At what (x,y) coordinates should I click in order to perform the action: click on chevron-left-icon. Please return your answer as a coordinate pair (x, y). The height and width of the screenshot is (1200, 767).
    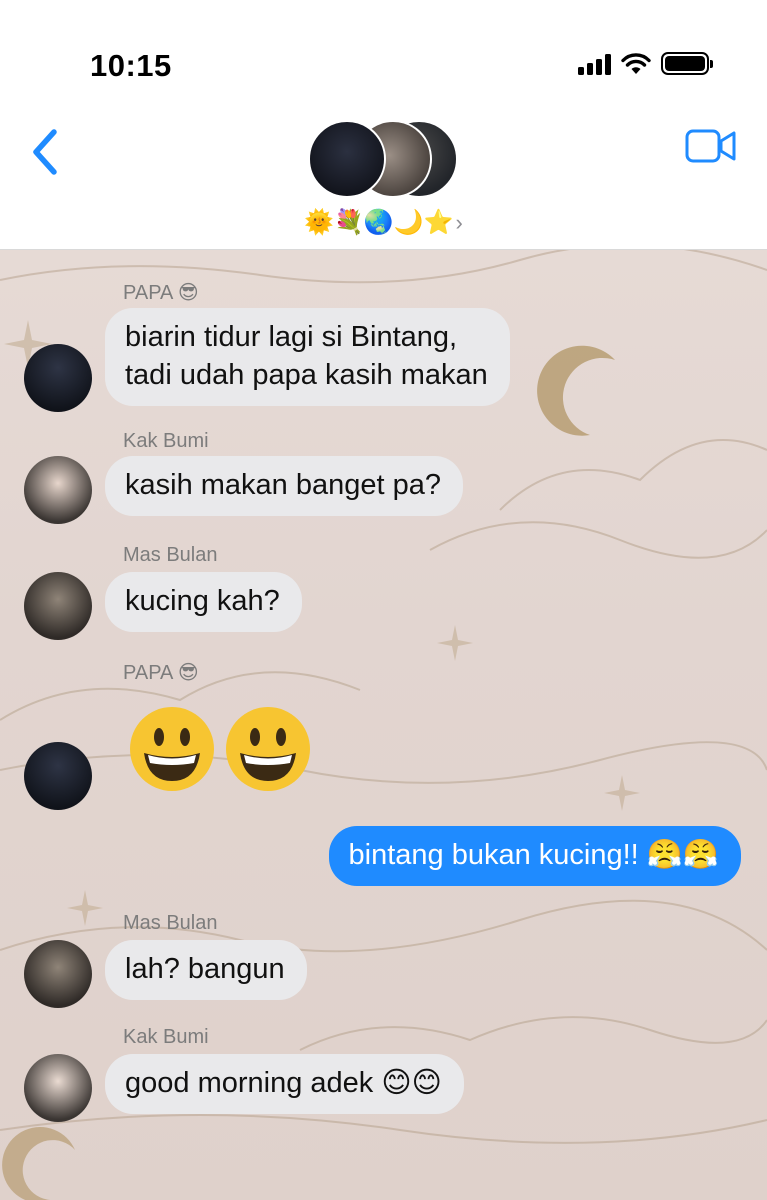
    Looking at the image, I should click on (48, 152).